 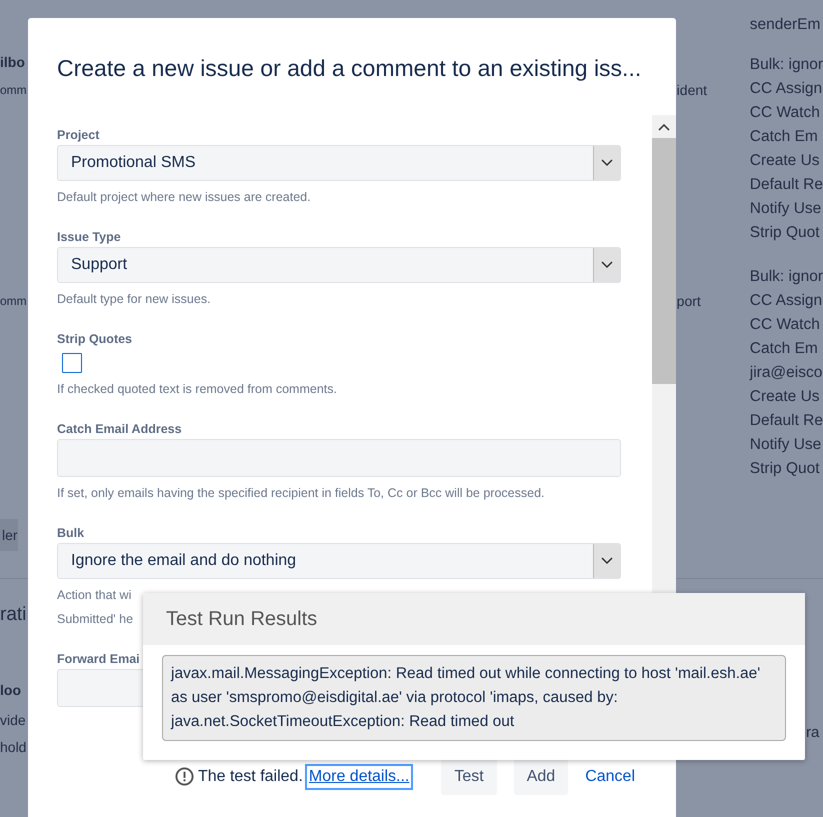 What do you see at coordinates (813, 733) in the screenshot?
I see `background-text: ra` at bounding box center [813, 733].